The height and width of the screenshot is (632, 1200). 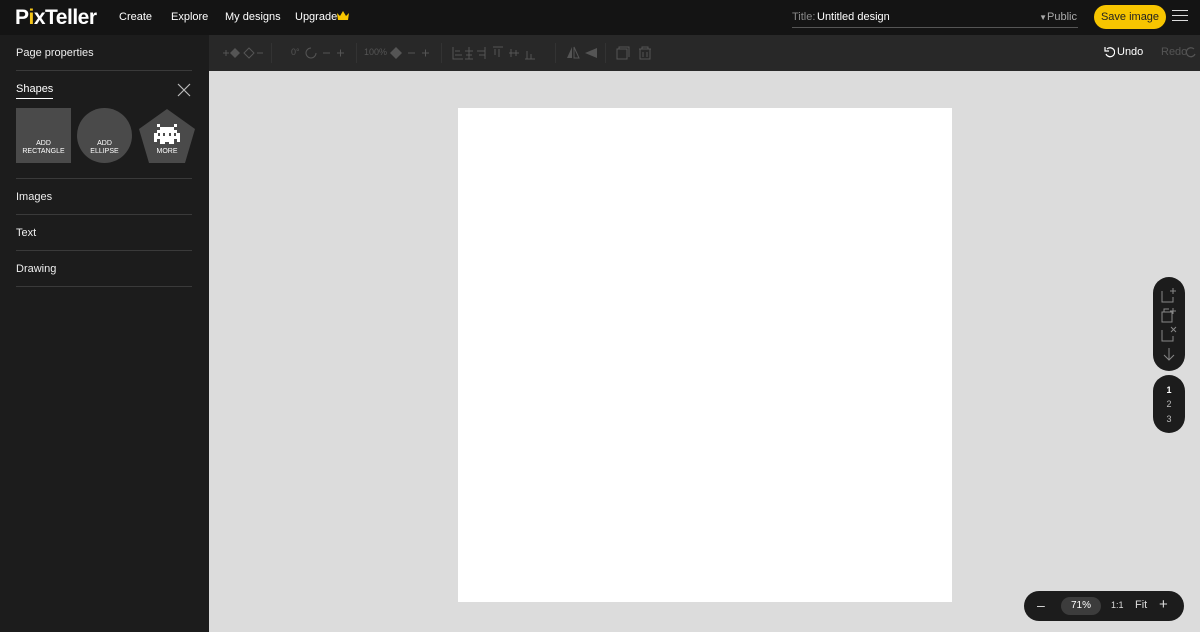 What do you see at coordinates (1169, 354) in the screenshot?
I see `move-page-down-icon` at bounding box center [1169, 354].